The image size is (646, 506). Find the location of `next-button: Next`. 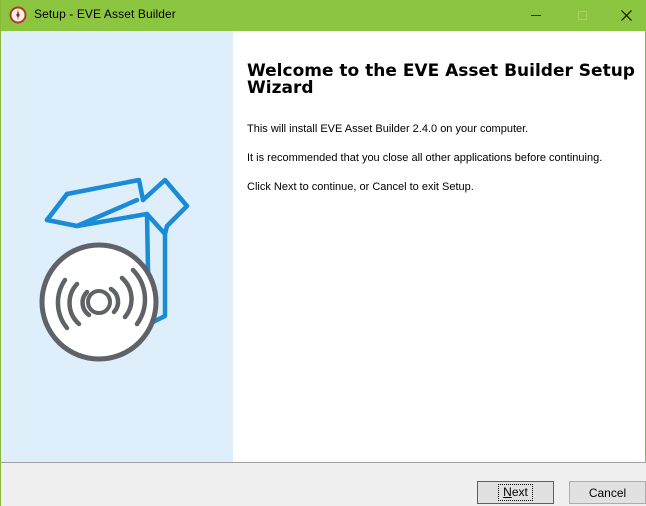

next-button: Next is located at coordinates (515, 492).